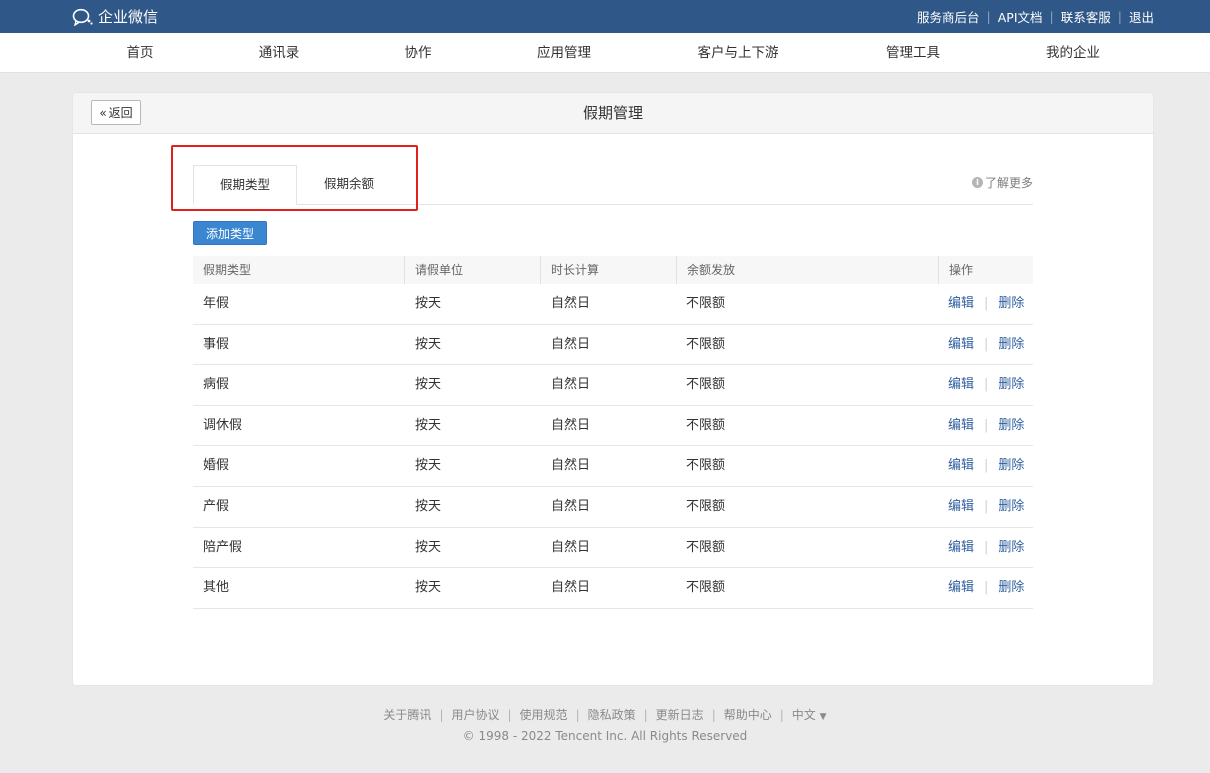 The height and width of the screenshot is (773, 1210). I want to click on cell-type: 产假, so click(216, 506).